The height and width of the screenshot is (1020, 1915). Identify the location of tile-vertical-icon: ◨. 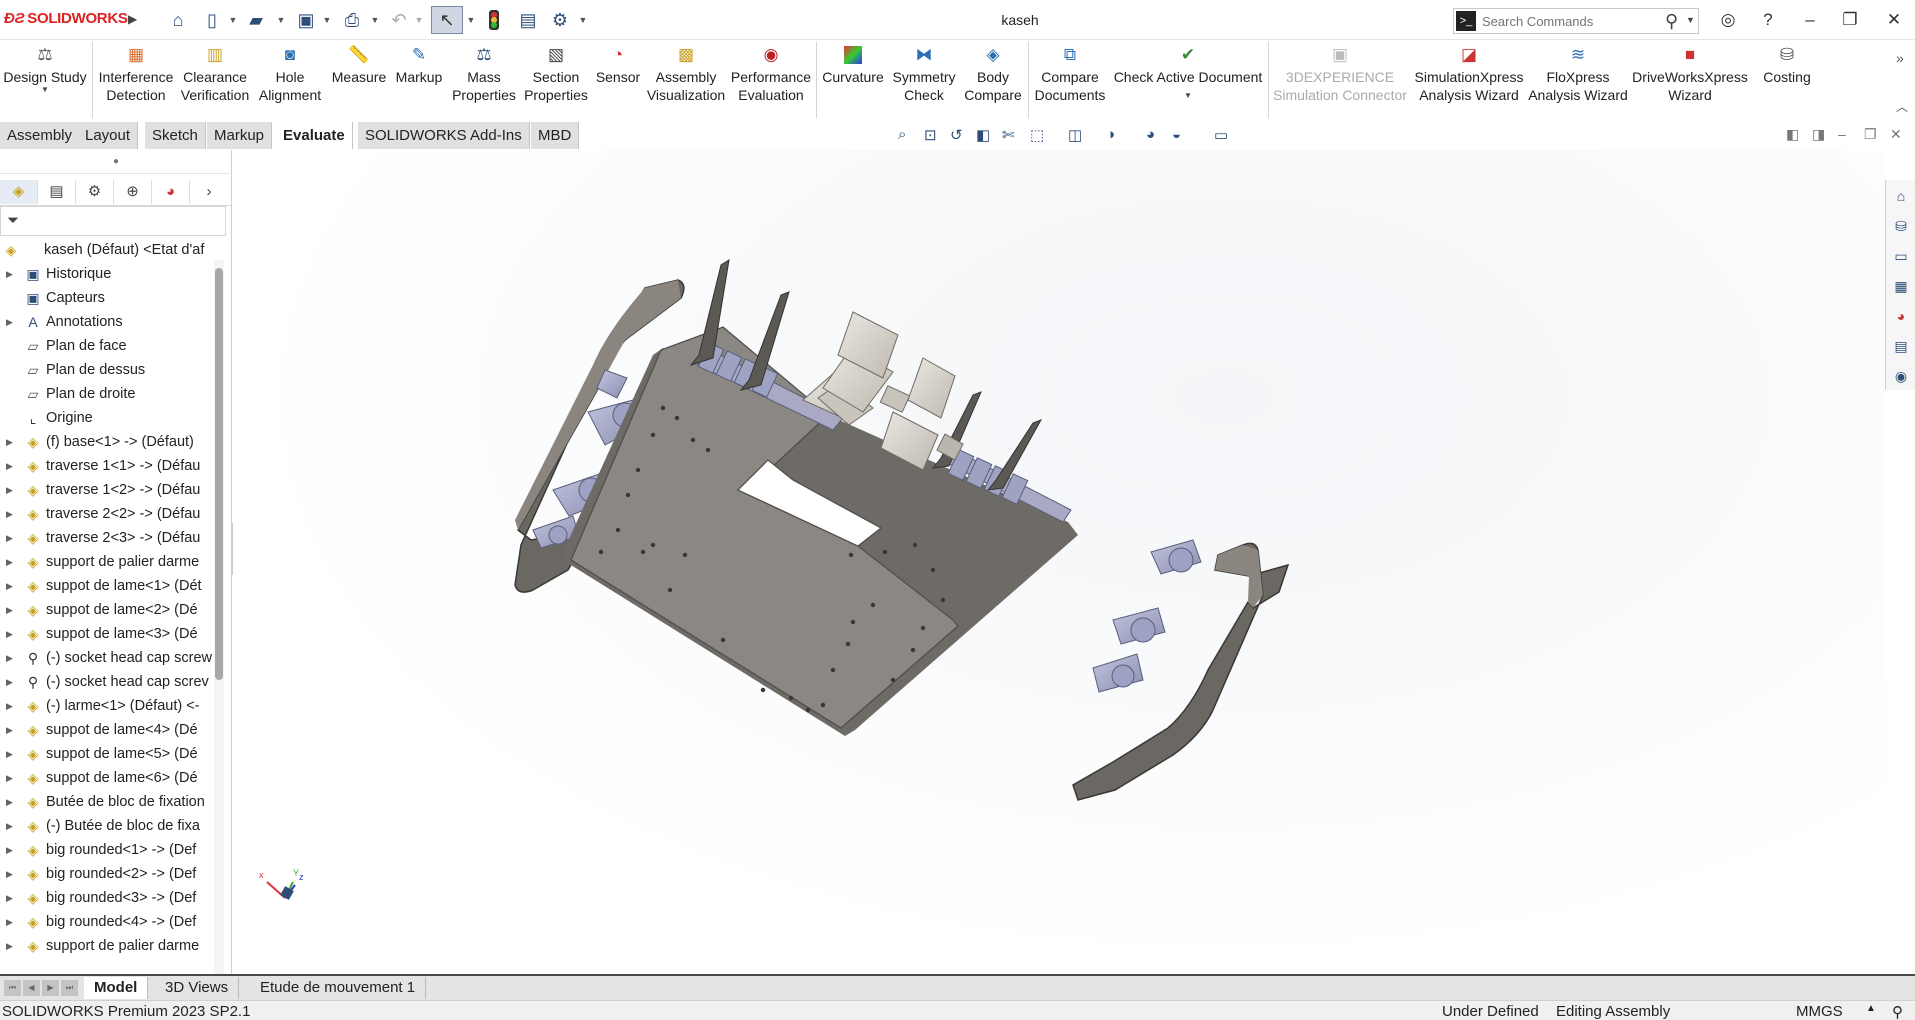
(1818, 134).